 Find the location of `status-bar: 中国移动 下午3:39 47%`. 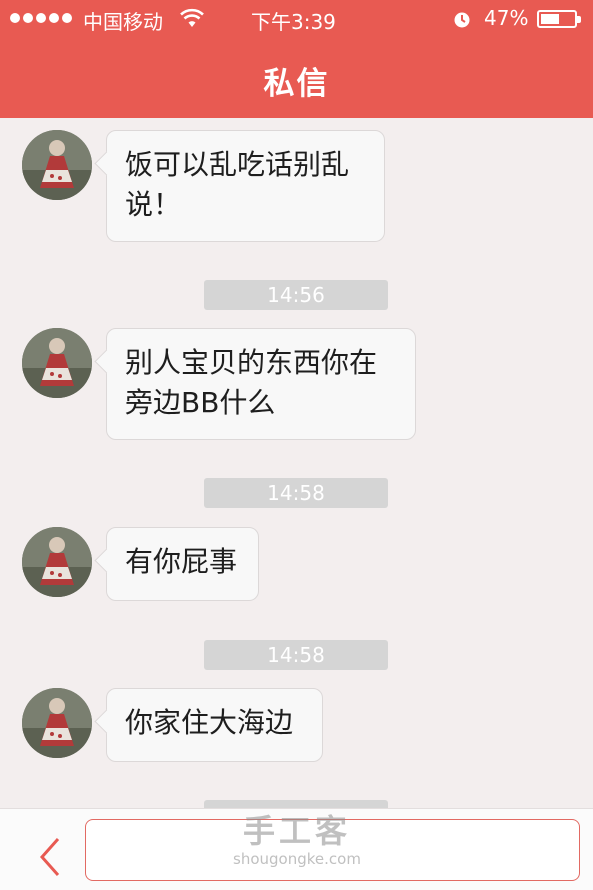

status-bar: 中国移动 下午3:39 47% is located at coordinates (296, 20).